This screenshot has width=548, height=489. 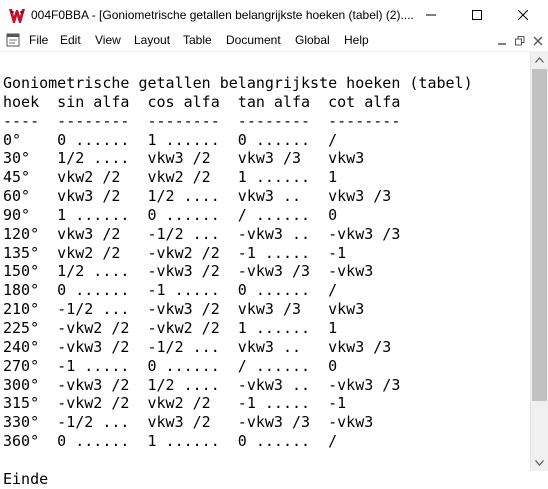 I want to click on table-row: 330° -1/2 ... vkw3 /2 -vkw3 /3 -vkw3, so click(x=188, y=422).